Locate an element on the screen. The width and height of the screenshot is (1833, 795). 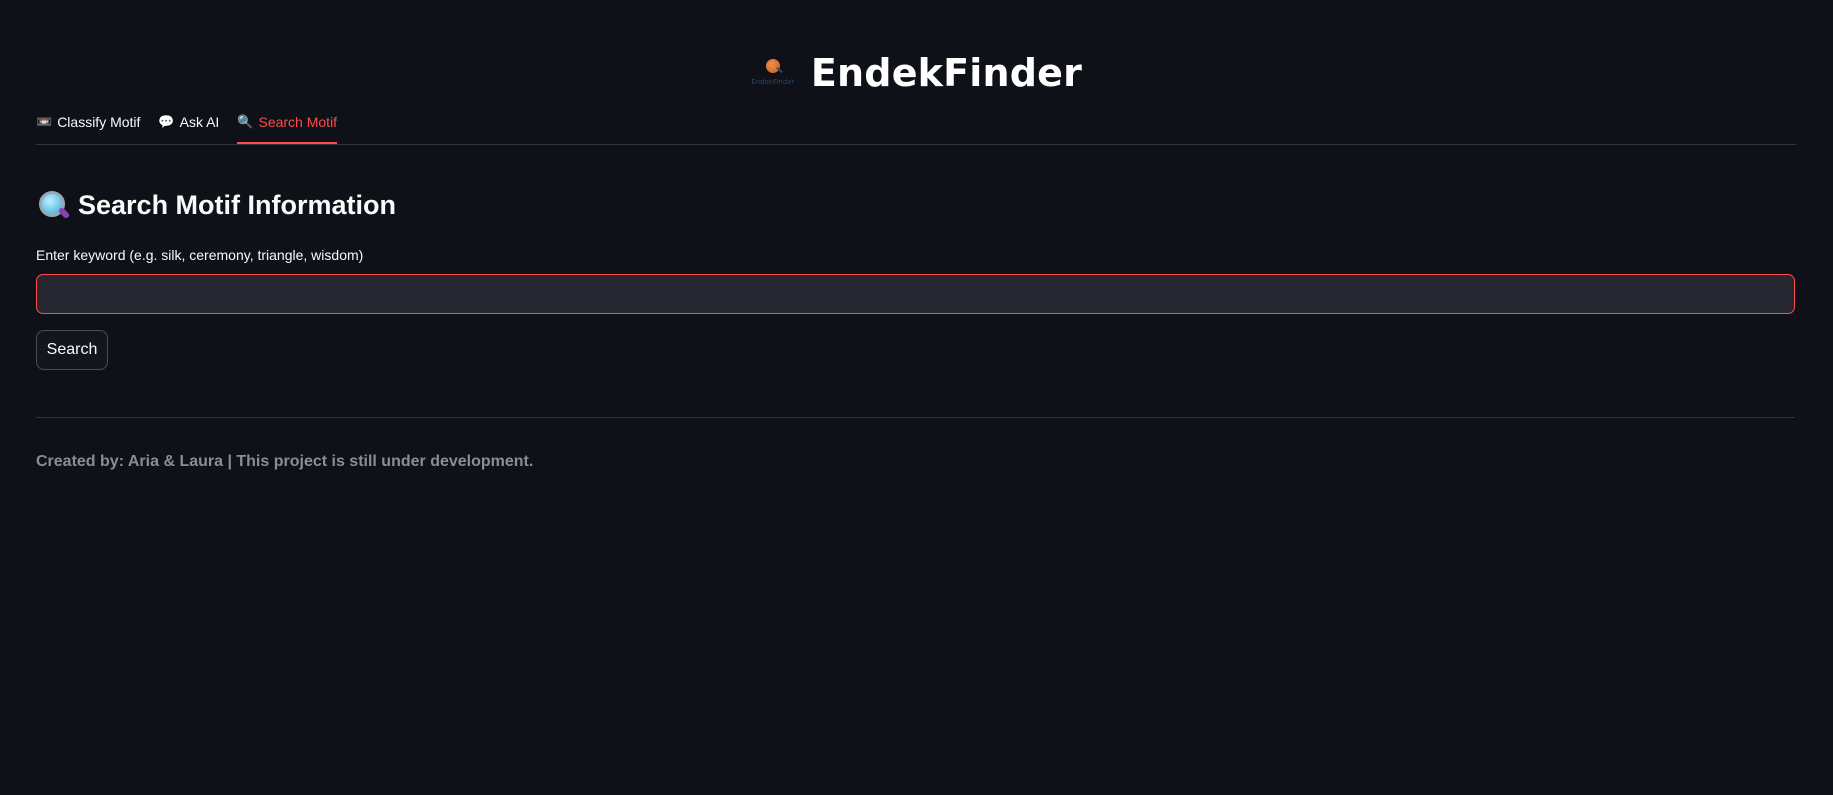
tab-classify-motif: 📼 Classify Motif is located at coordinates (88, 127).